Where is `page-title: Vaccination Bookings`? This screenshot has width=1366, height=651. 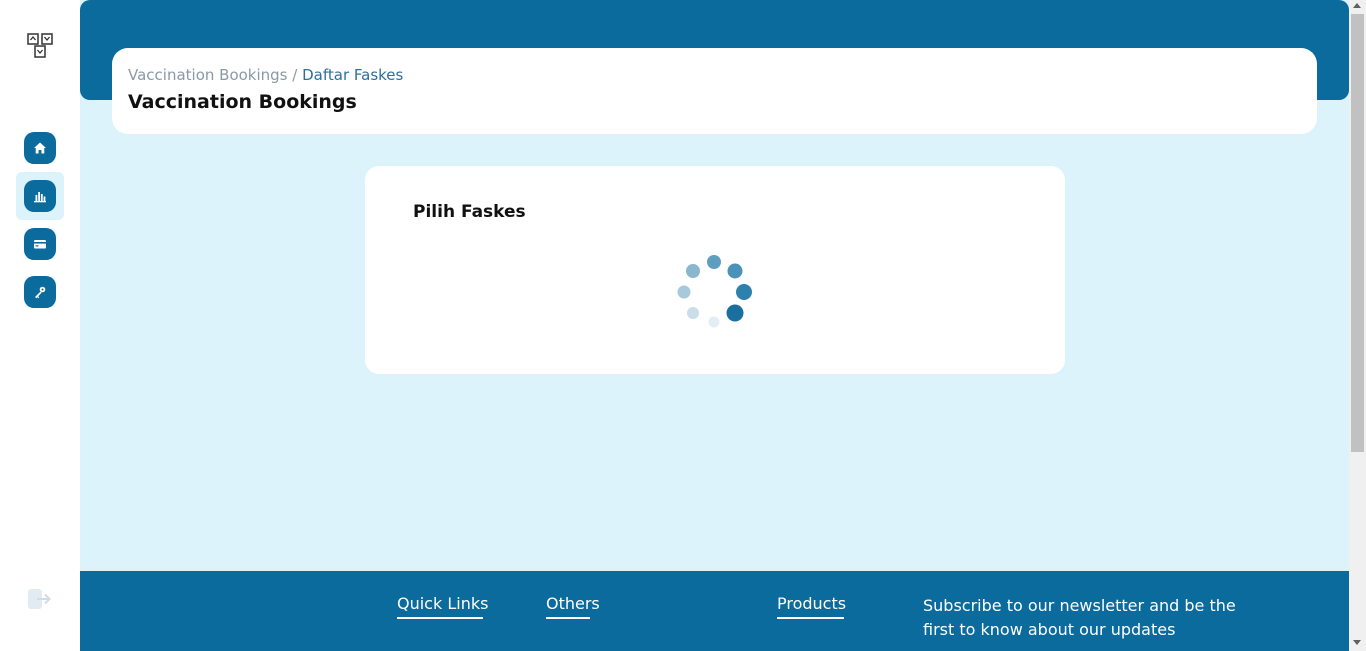
page-title: Vaccination Bookings is located at coordinates (242, 102).